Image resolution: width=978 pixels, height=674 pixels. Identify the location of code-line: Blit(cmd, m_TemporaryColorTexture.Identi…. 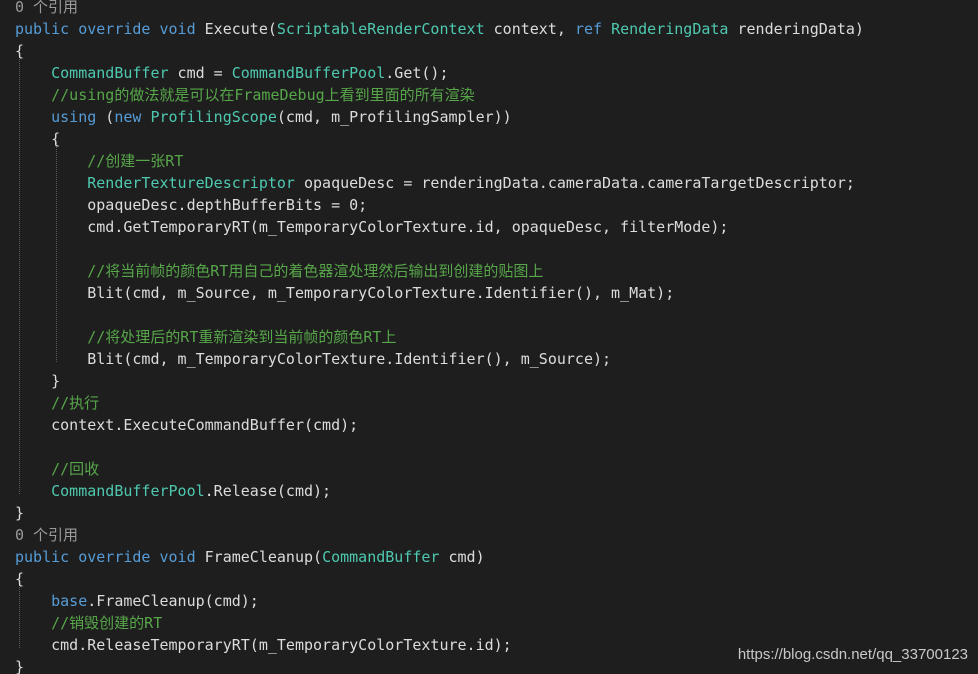
(313, 359).